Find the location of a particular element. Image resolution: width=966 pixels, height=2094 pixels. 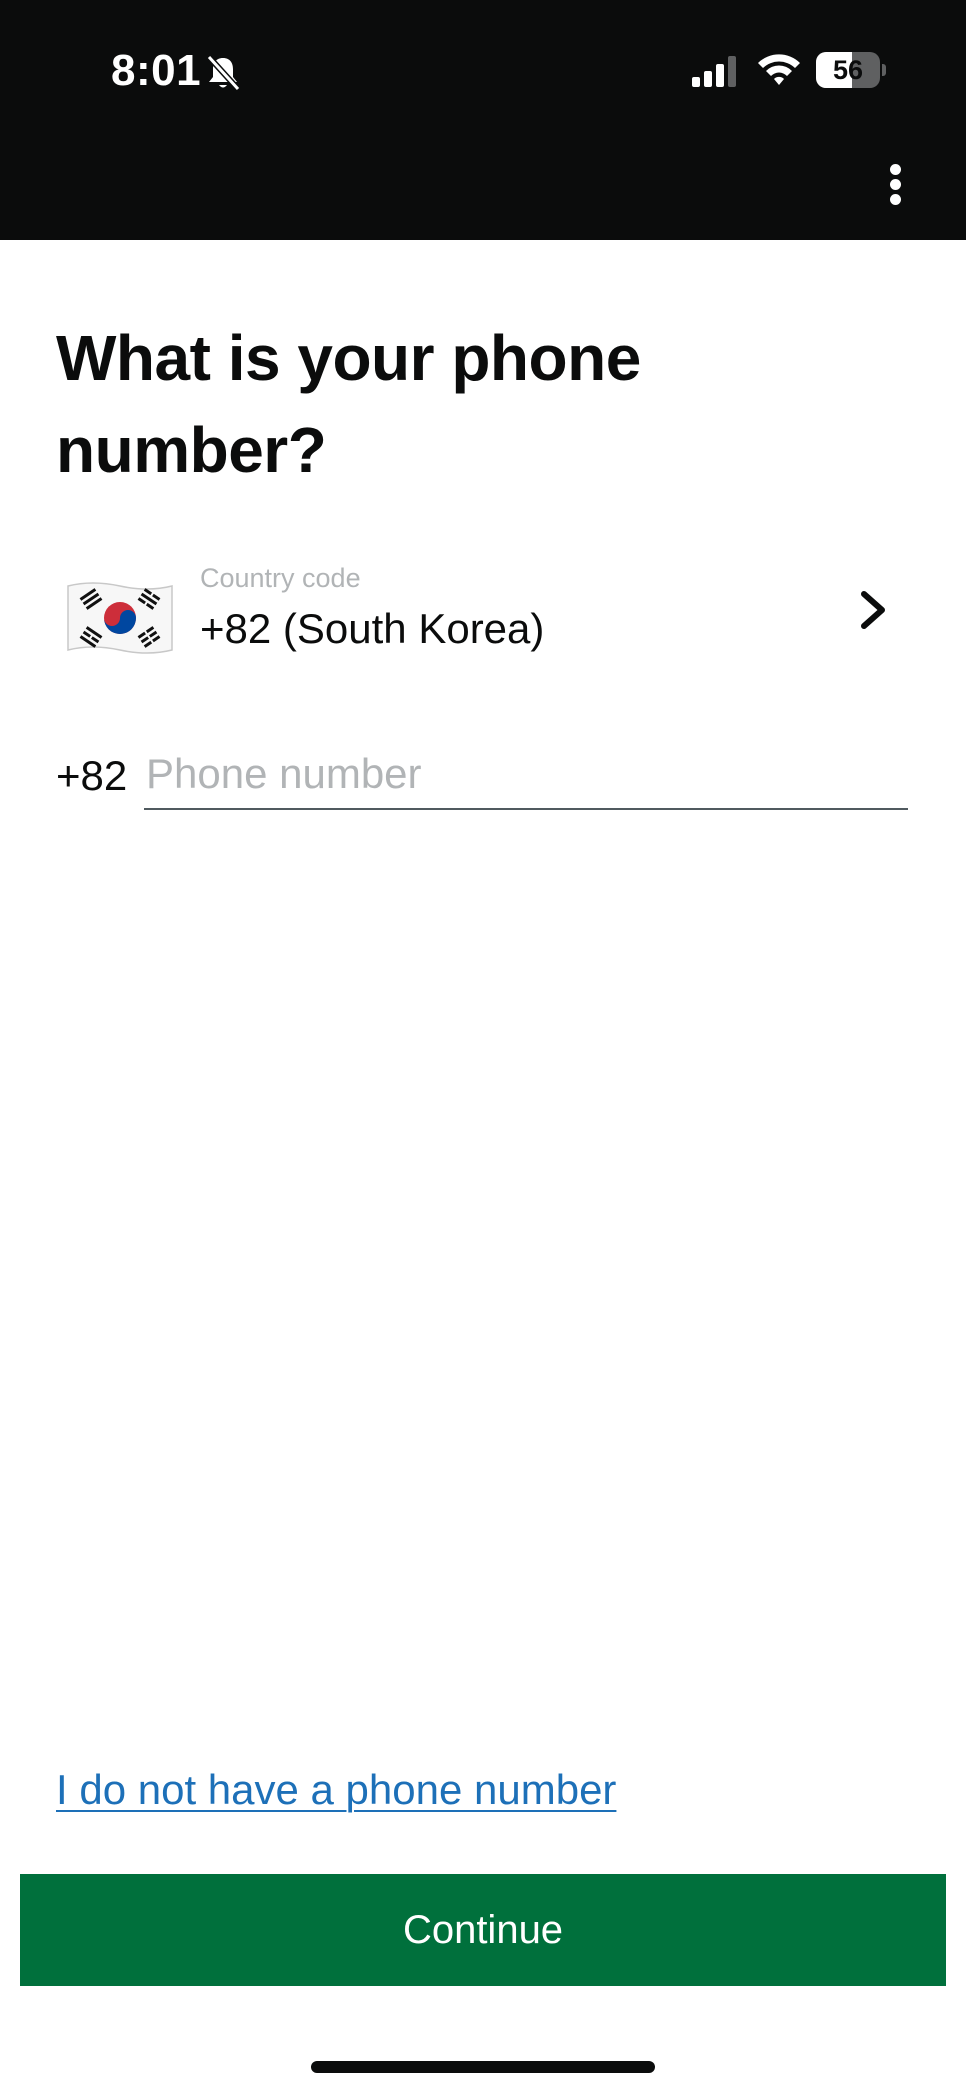

page-title: What is your phone number? is located at coordinates (348, 404).